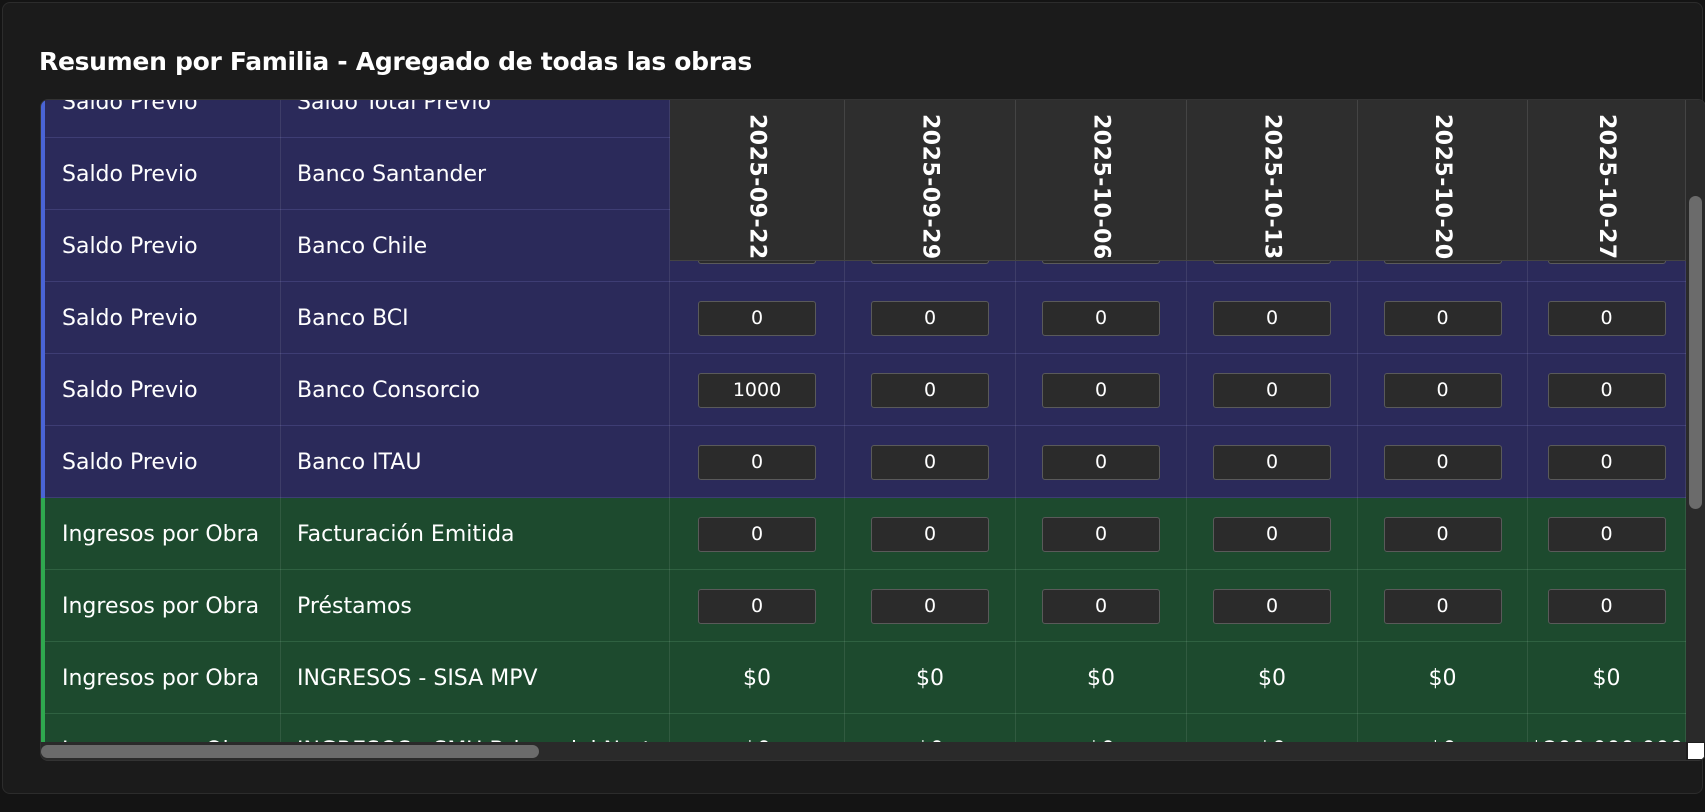 Image resolution: width=1705 pixels, height=812 pixels. Describe the element at coordinates (475, 174) in the screenshot. I see `category-cell: Banco Santander` at that location.